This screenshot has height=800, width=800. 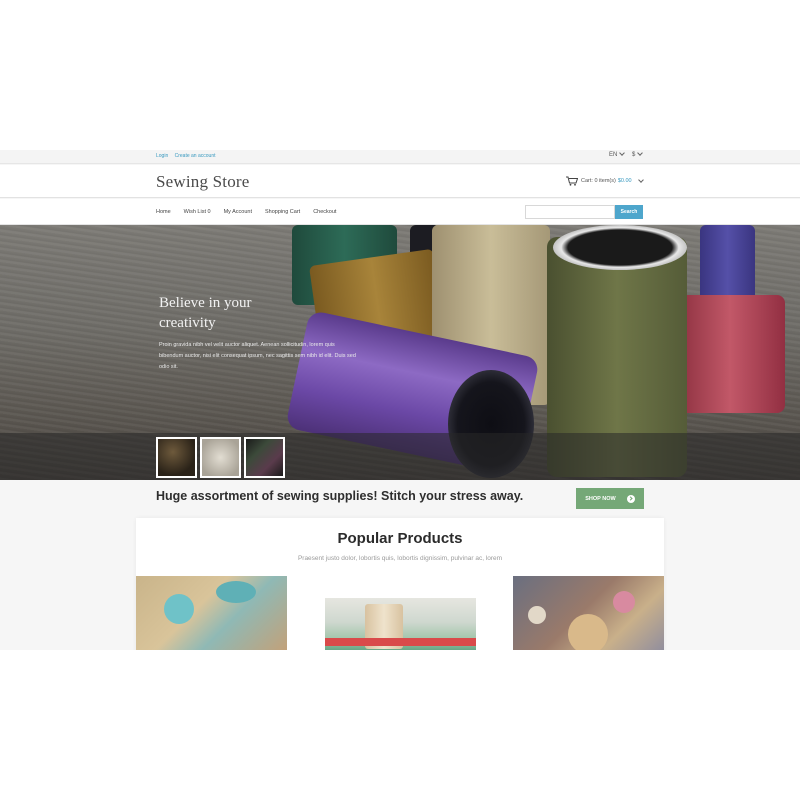 What do you see at coordinates (537, 615) in the screenshot?
I see `button-small-image` at bounding box center [537, 615].